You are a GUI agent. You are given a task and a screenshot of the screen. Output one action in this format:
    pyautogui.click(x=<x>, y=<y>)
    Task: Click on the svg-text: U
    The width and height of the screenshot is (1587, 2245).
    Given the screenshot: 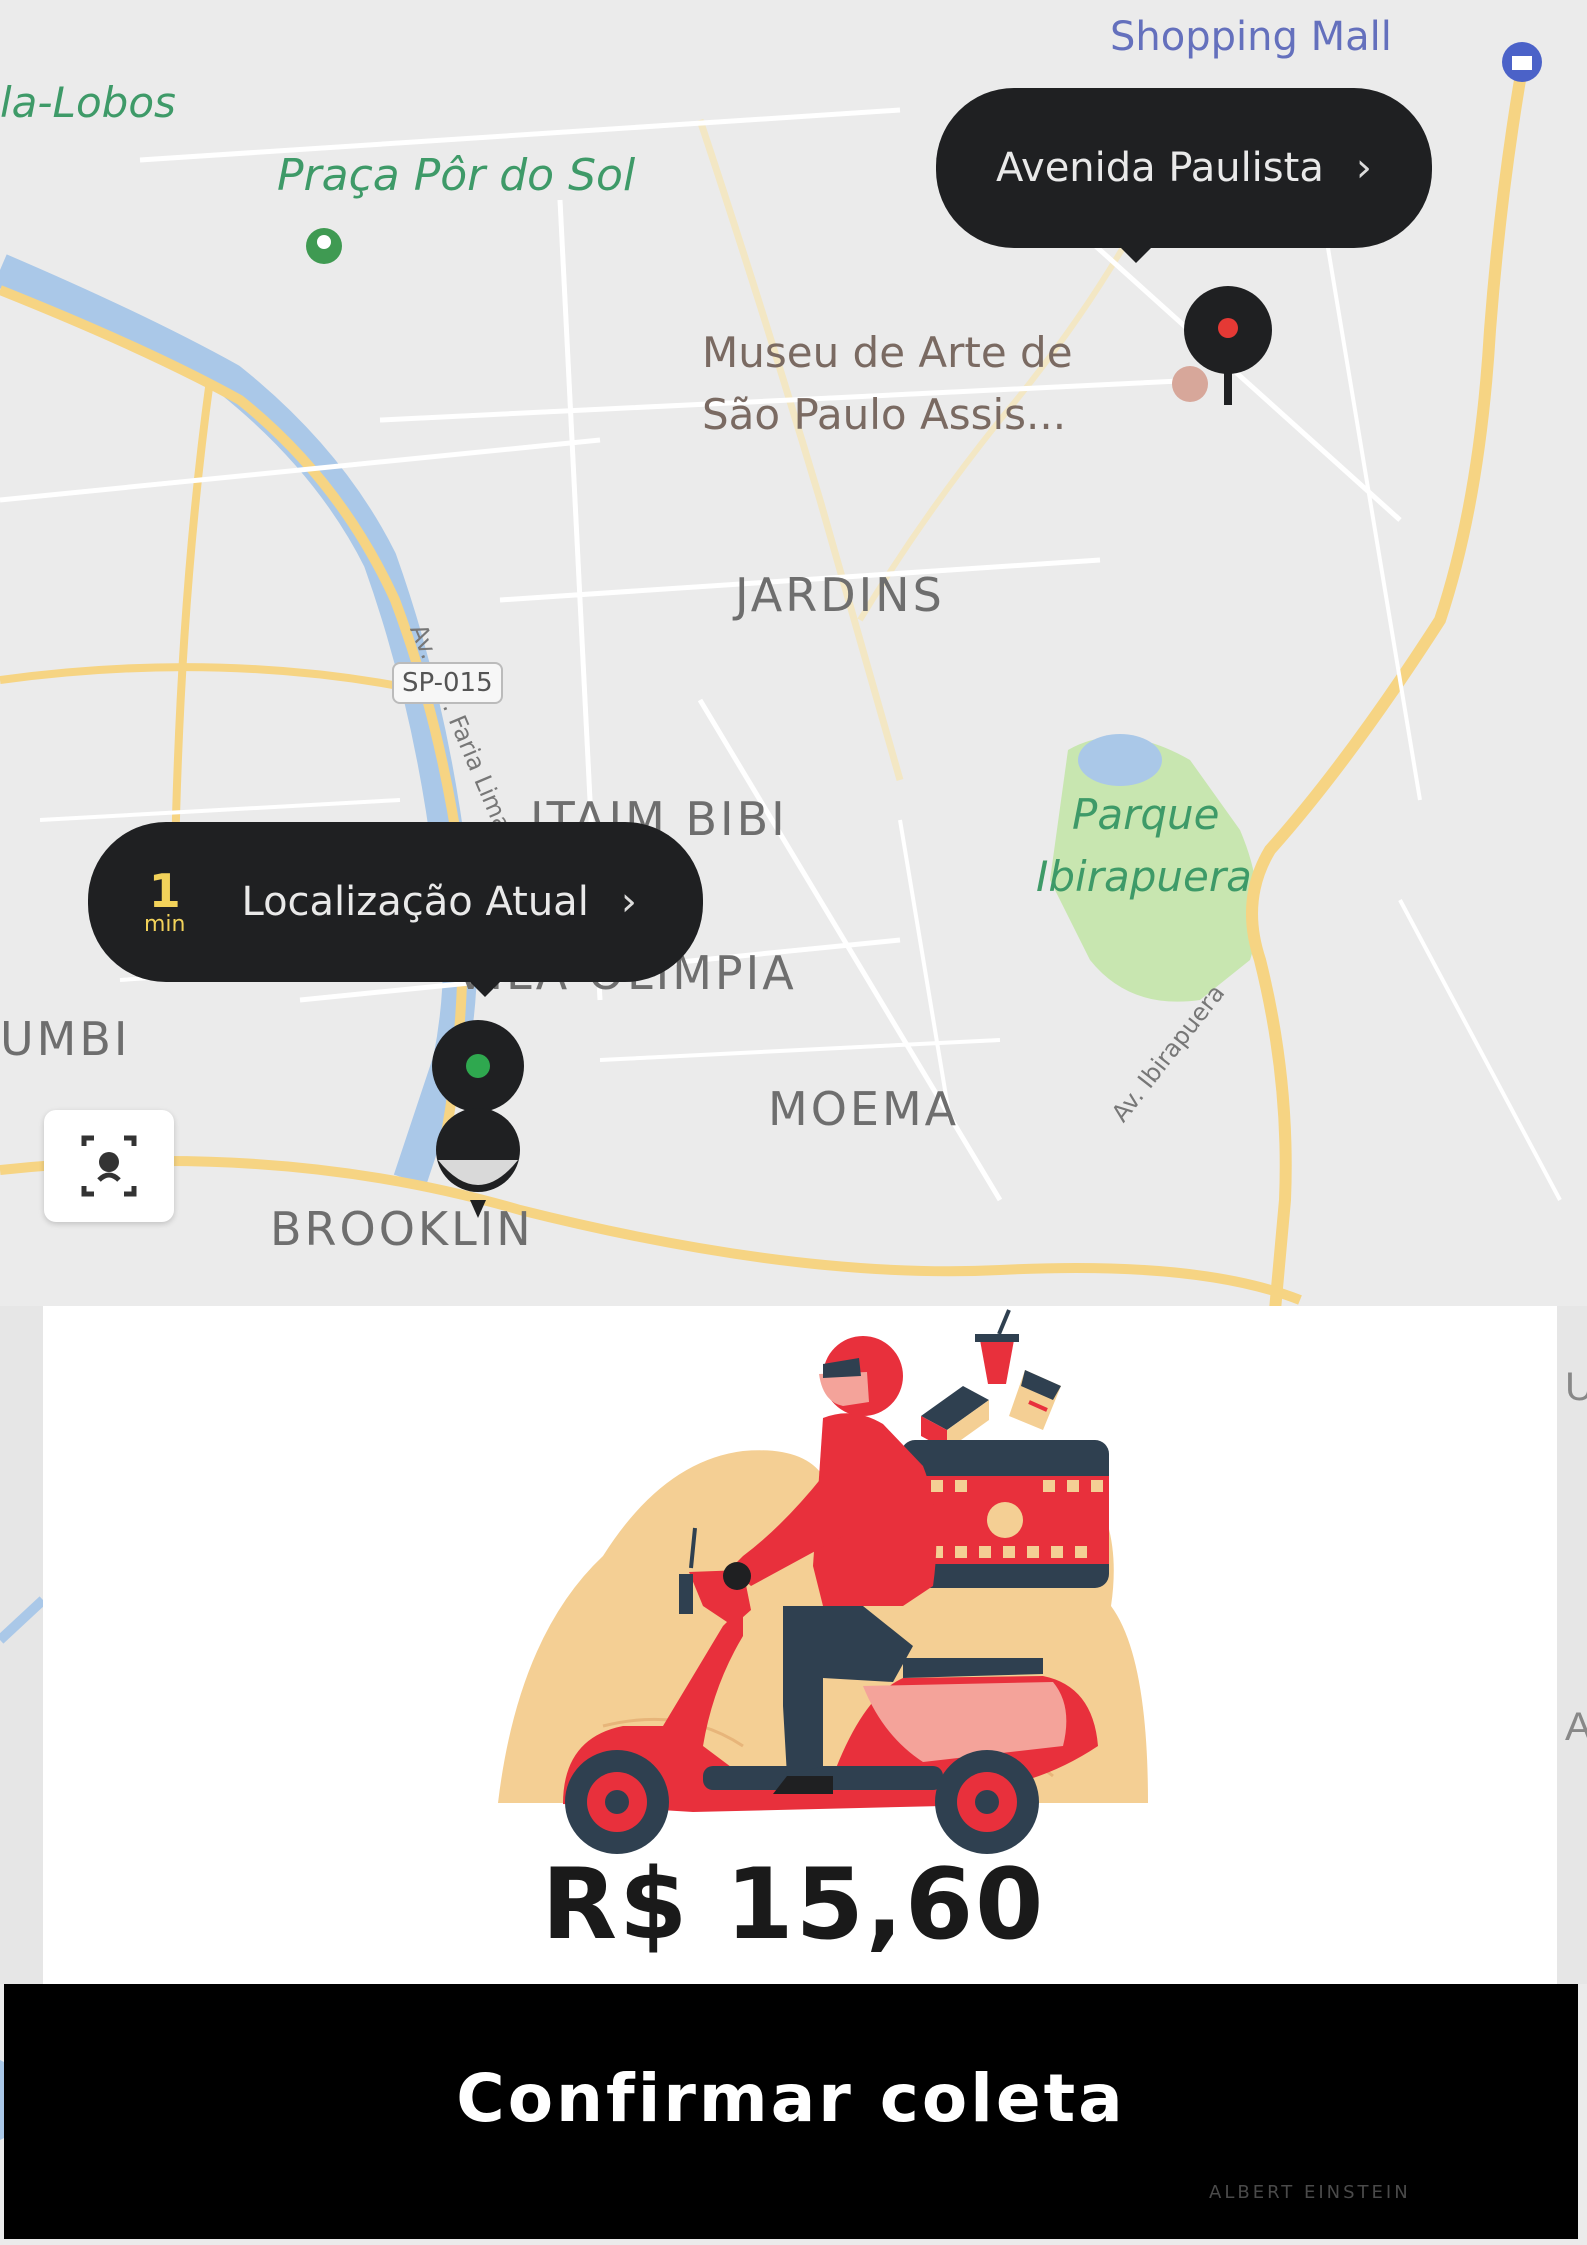 What is the action you would take?
    pyautogui.click(x=1576, y=1387)
    